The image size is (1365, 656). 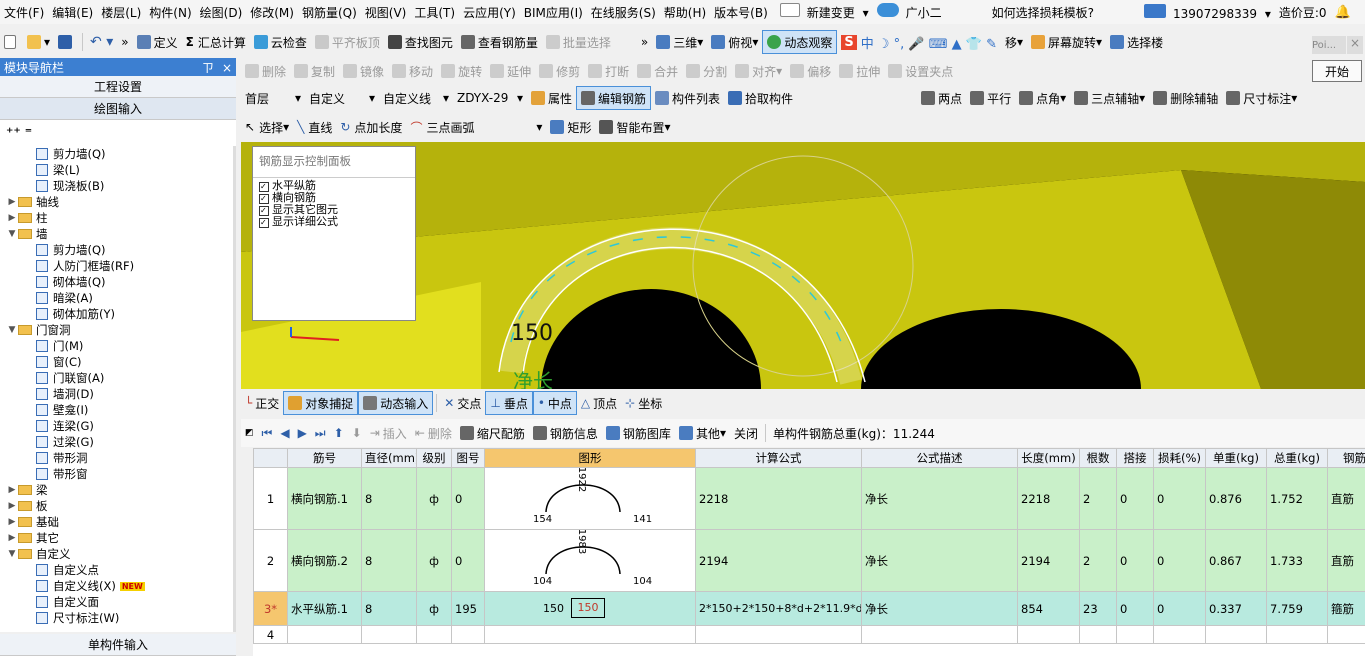 I want to click on prev-icon: ◀, so click(x=284, y=433).